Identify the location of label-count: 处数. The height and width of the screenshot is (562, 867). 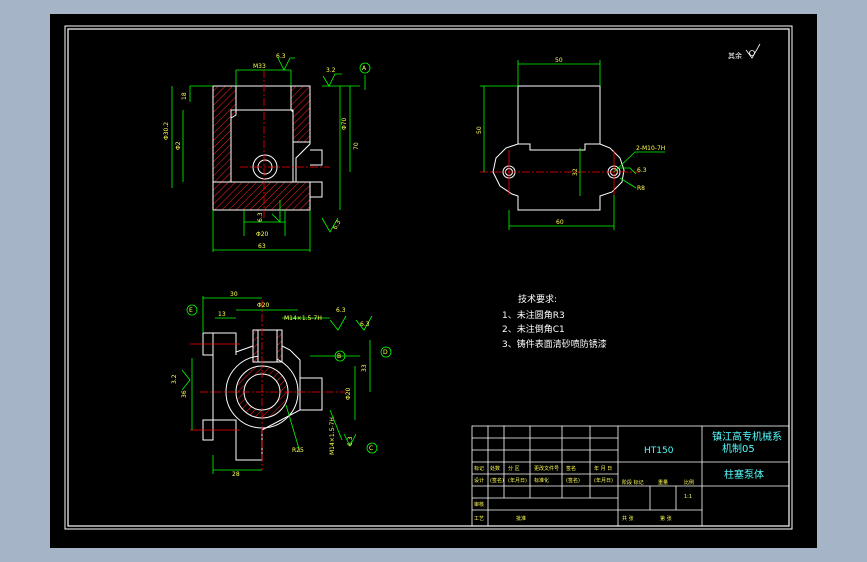
(495, 468).